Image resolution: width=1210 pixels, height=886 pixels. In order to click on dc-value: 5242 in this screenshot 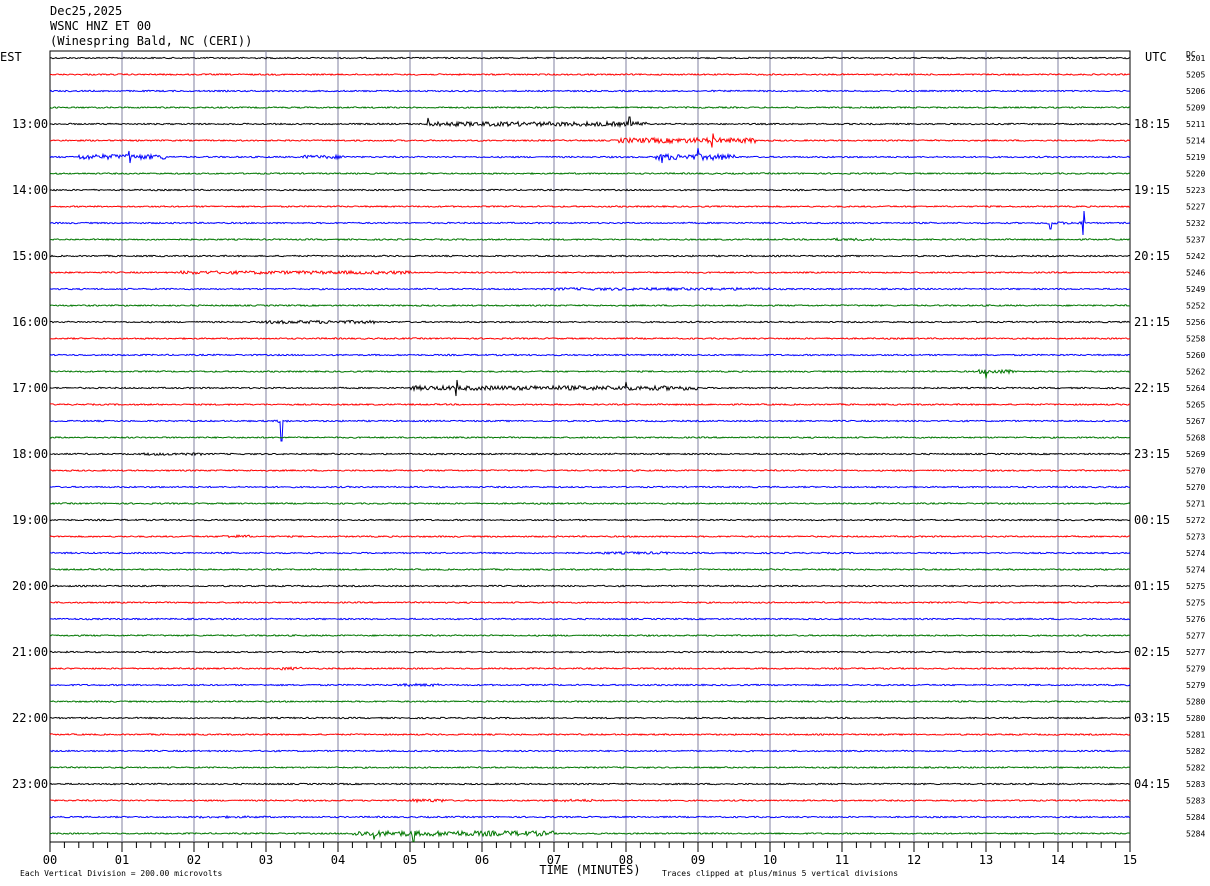, I will do `click(1195, 256)`.